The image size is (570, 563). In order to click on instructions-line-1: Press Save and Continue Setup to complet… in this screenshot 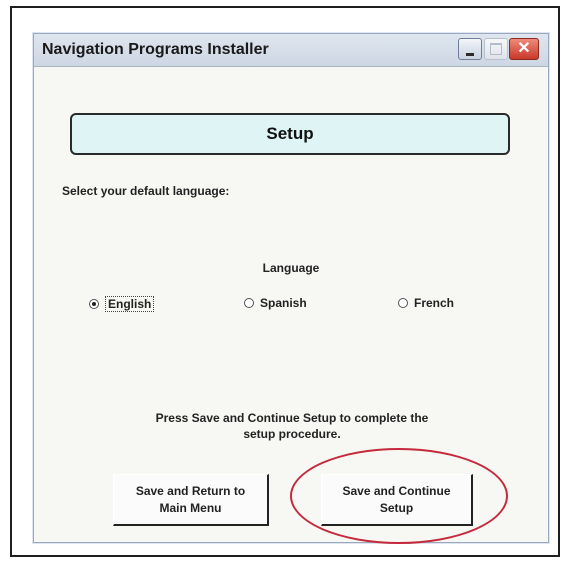, I will do `click(292, 418)`.